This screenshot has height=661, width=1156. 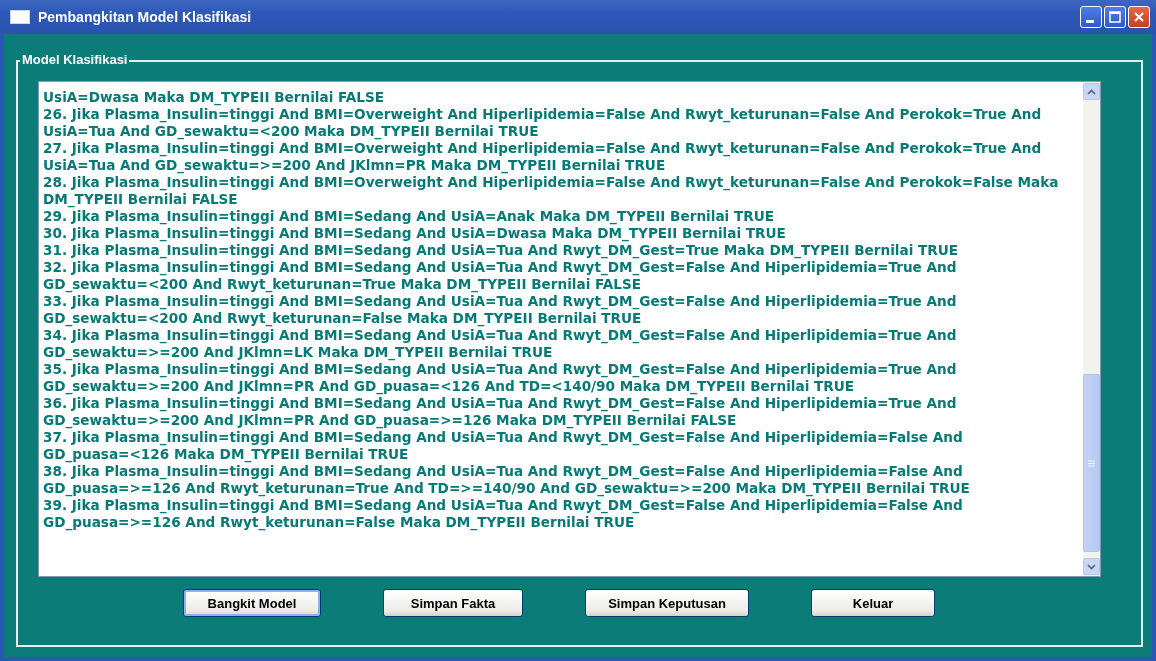 What do you see at coordinates (551, 182) in the screenshot?
I see `text-line: 28. Jika Plasma_Insulin=tinggi And BMI=Overweight And Hiperlipidemia=False And Rwyt_keturunan=False And Perokok=False Maka` at bounding box center [551, 182].